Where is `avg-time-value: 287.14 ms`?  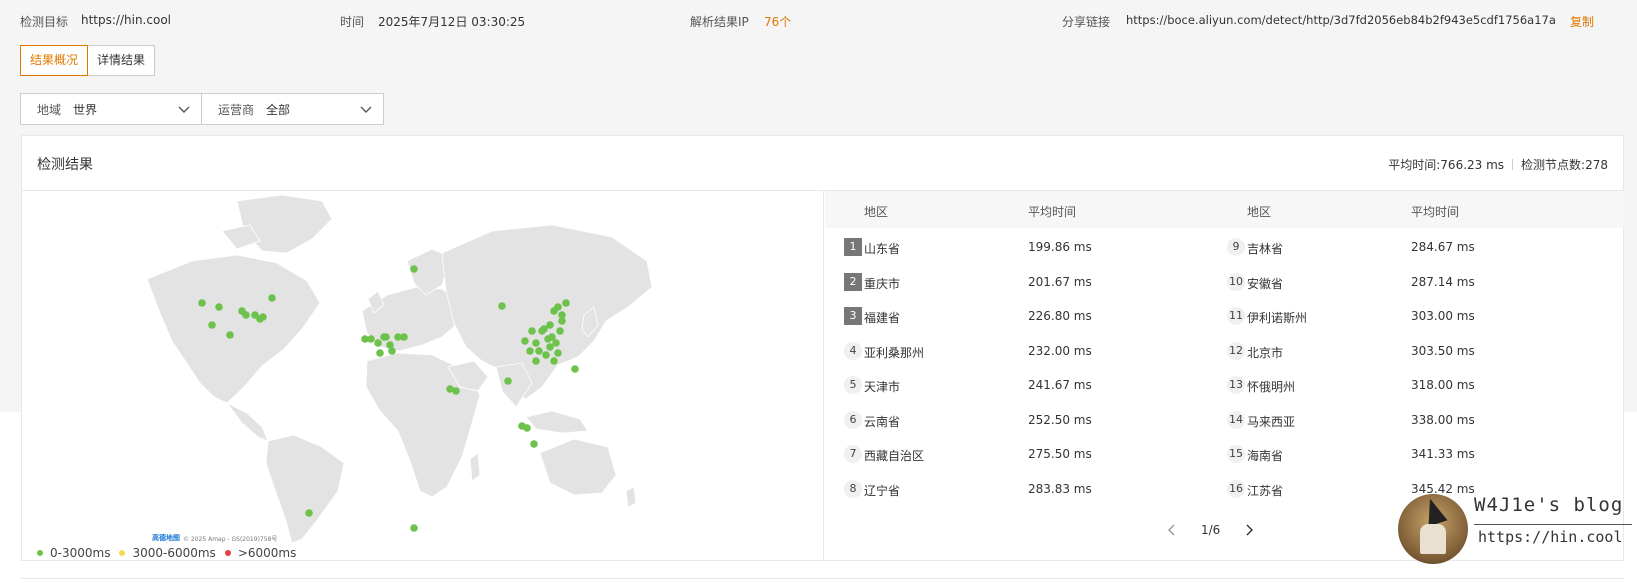
avg-time-value: 287.14 ms is located at coordinates (1443, 281).